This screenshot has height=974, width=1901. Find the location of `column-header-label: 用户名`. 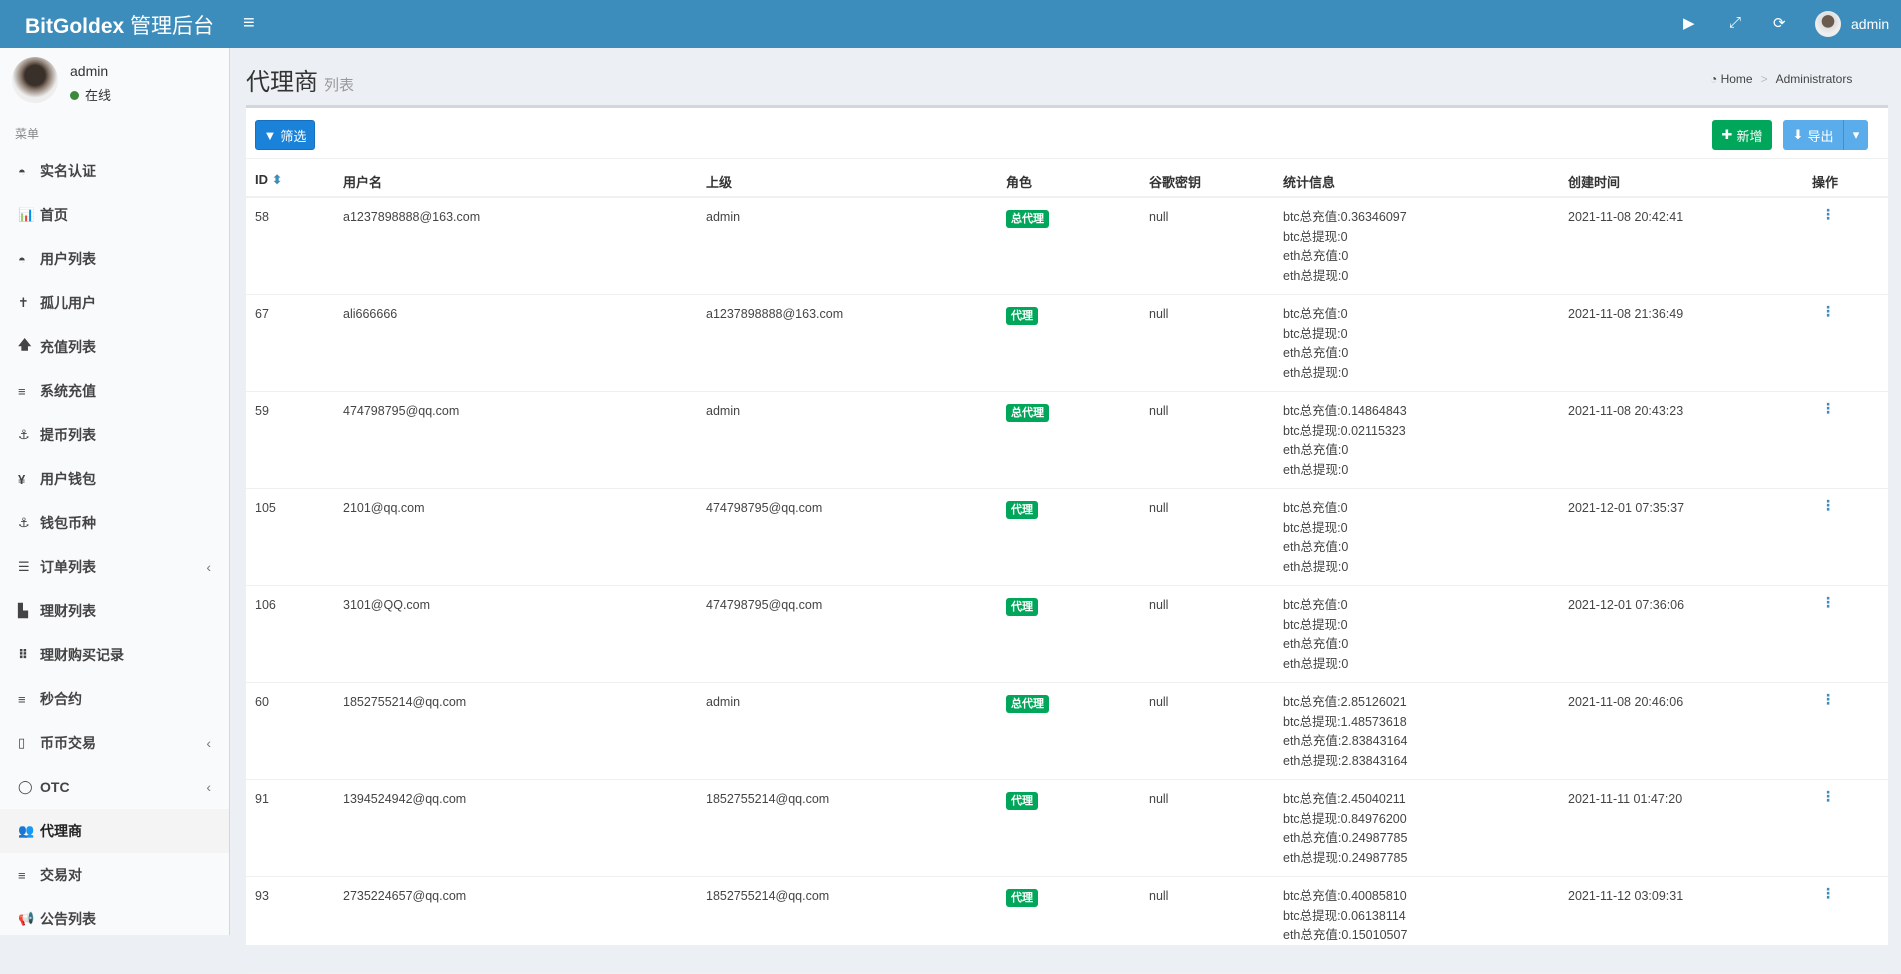

column-header-label: 用户名 is located at coordinates (363, 182).